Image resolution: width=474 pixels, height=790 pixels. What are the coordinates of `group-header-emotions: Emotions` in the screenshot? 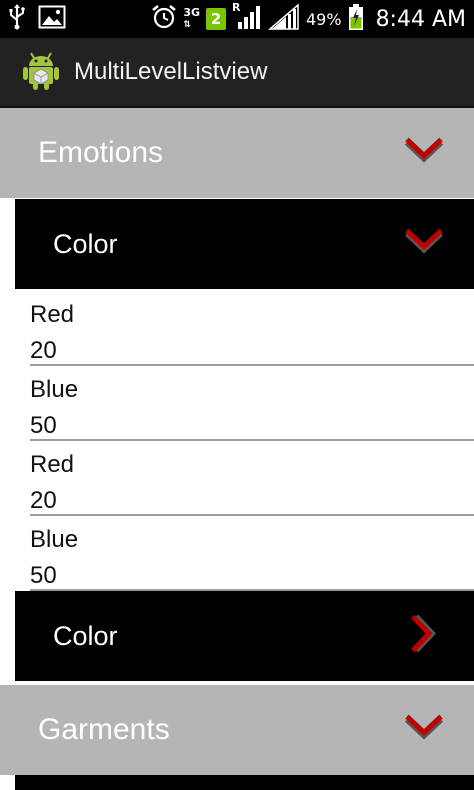 It's located at (237, 153).